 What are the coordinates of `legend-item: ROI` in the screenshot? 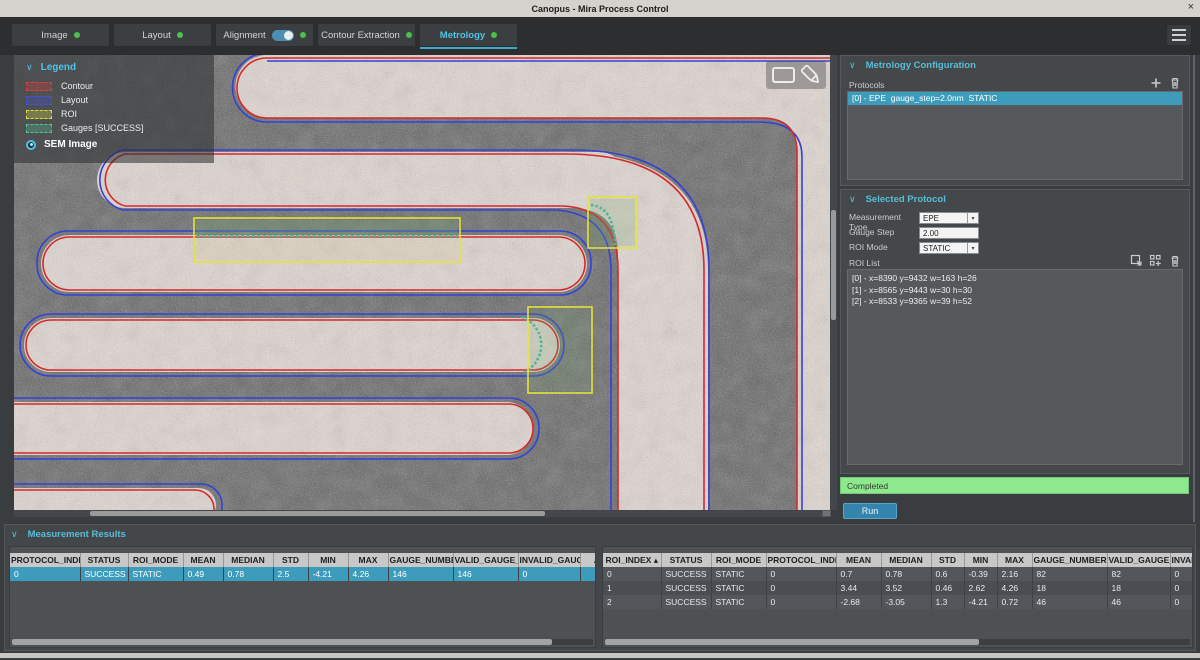 It's located at (120, 114).